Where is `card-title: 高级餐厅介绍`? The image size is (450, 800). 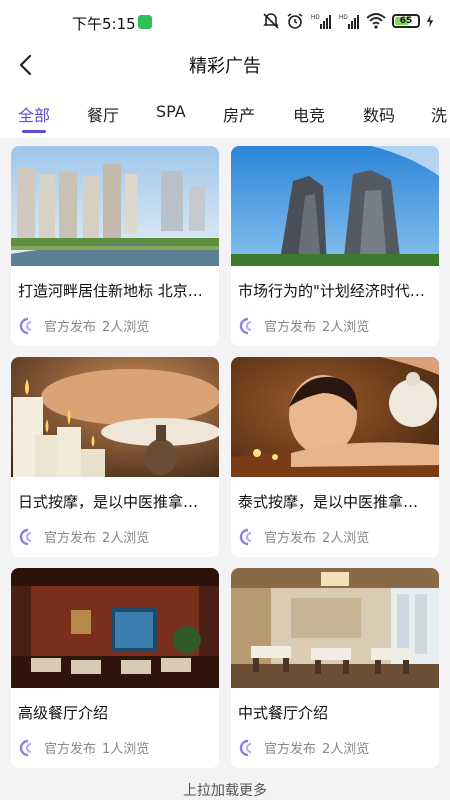 card-title: 高级餐厅介绍 is located at coordinates (63, 713).